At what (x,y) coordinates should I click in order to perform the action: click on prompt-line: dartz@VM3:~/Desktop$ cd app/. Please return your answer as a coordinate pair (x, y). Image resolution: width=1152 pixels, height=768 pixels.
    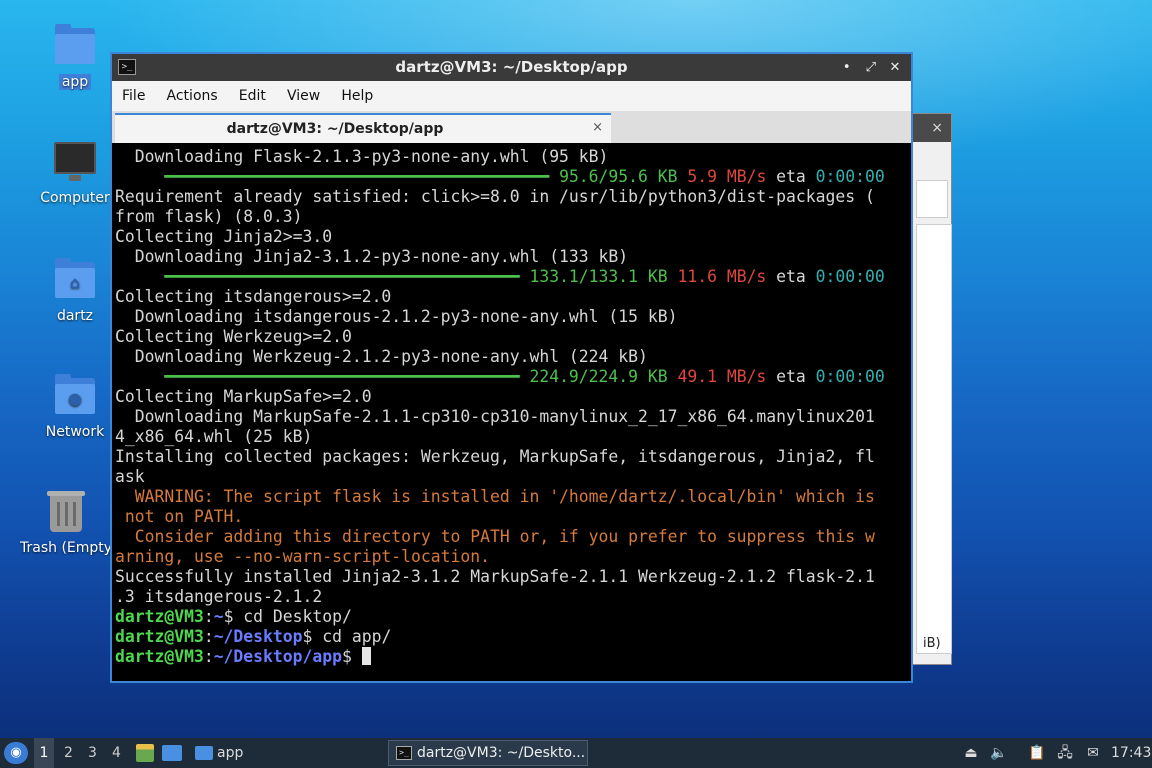
    Looking at the image, I should click on (500, 637).